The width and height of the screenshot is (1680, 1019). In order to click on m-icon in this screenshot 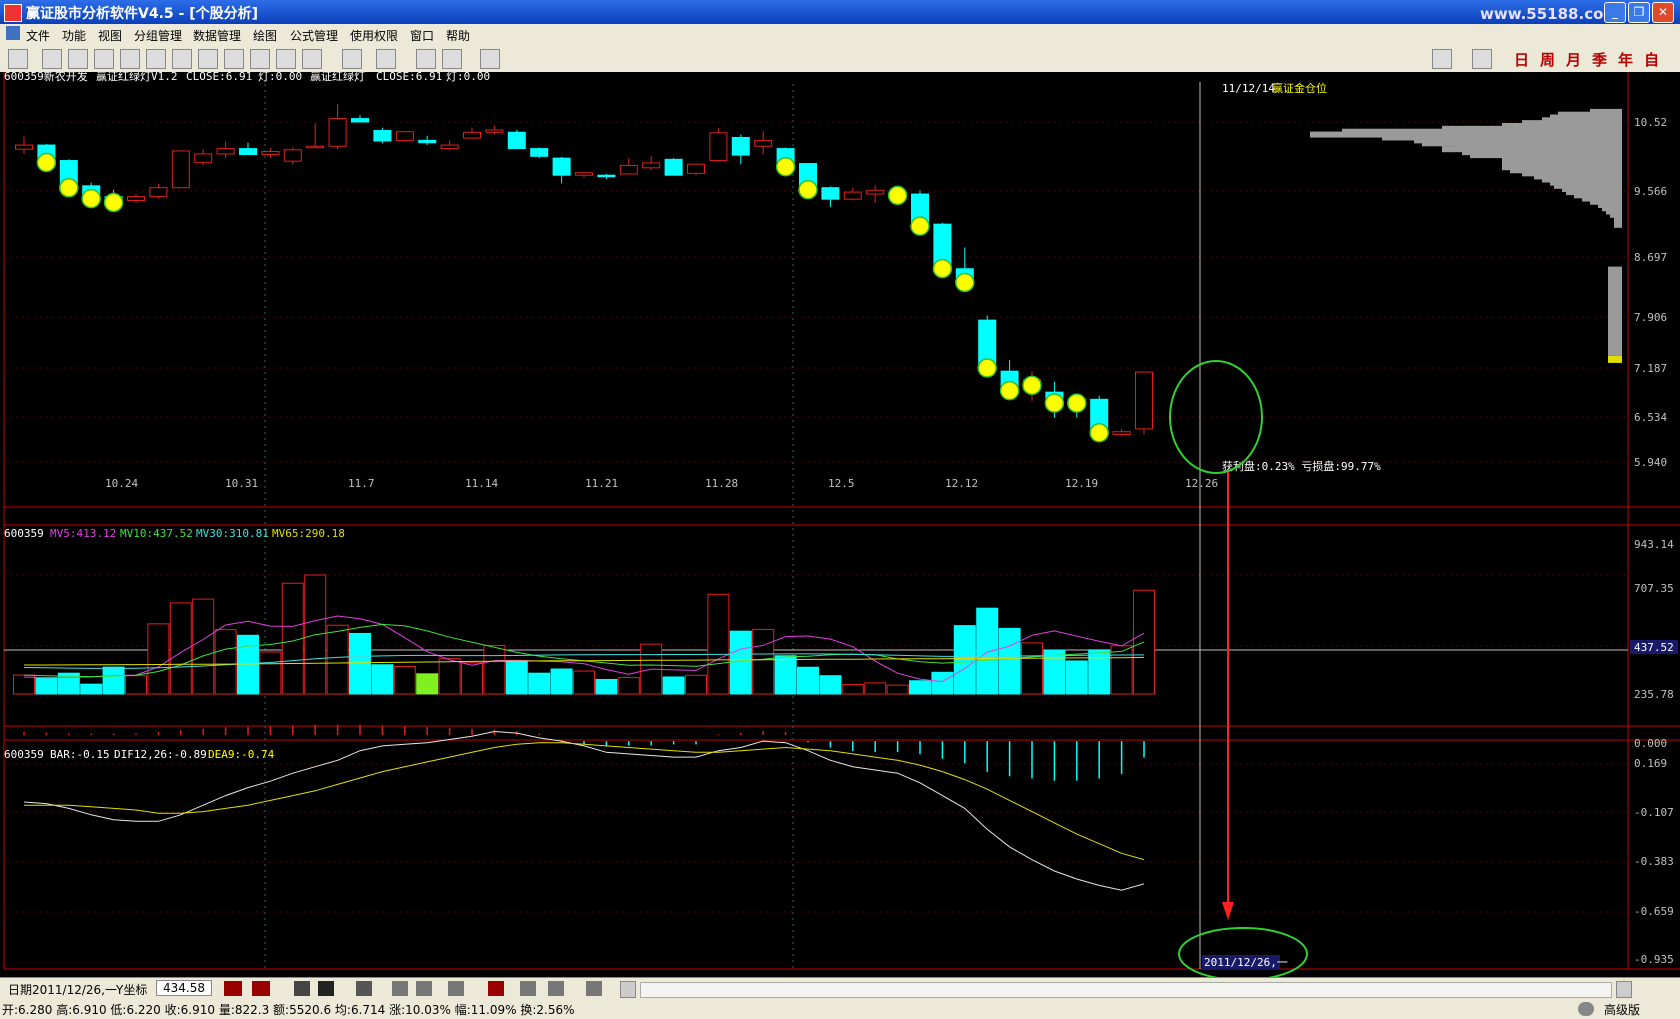, I will do `click(1482, 59)`.